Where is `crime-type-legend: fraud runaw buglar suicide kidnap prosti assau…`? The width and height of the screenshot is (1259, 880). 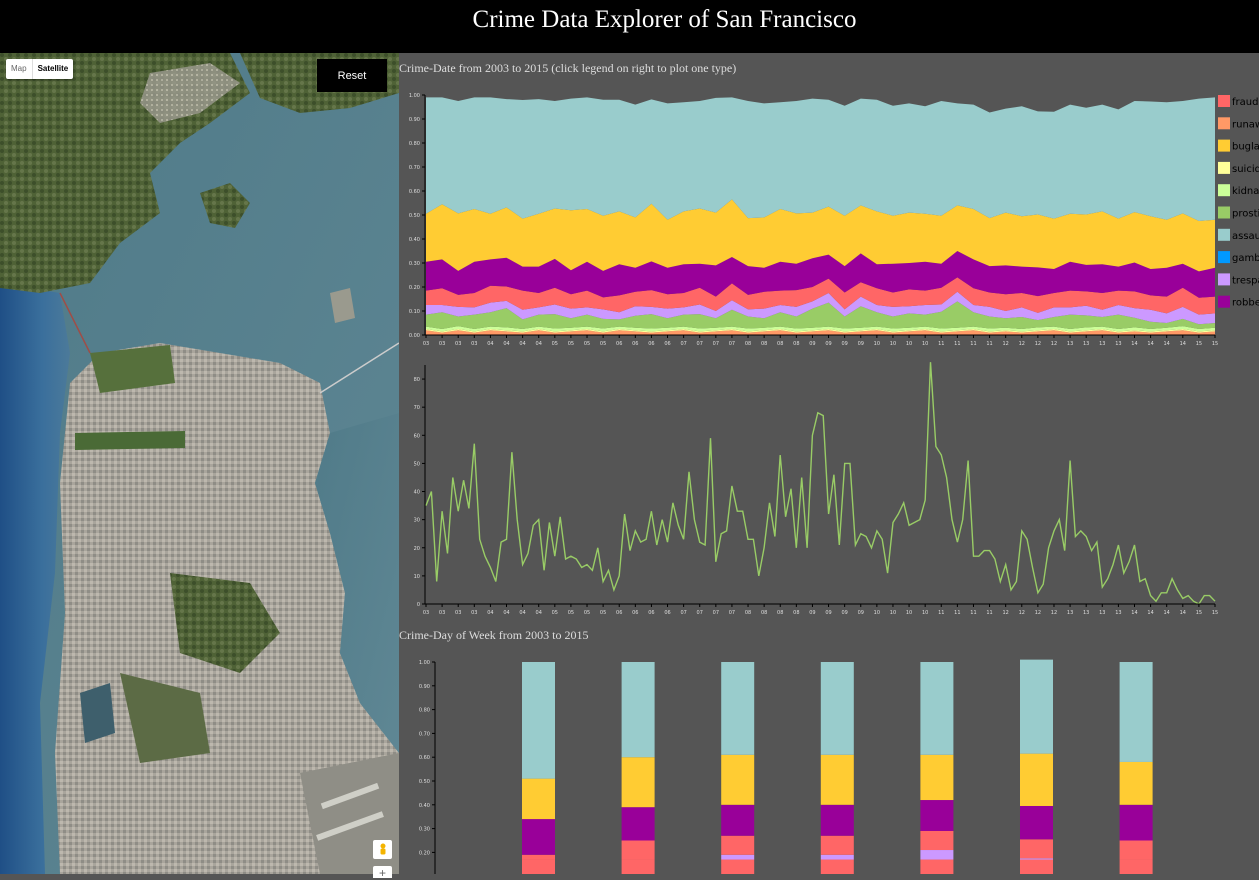
crime-type-legend: fraud runaw buglar suicide kidnap prosti assau… is located at coordinates (1238, 202).